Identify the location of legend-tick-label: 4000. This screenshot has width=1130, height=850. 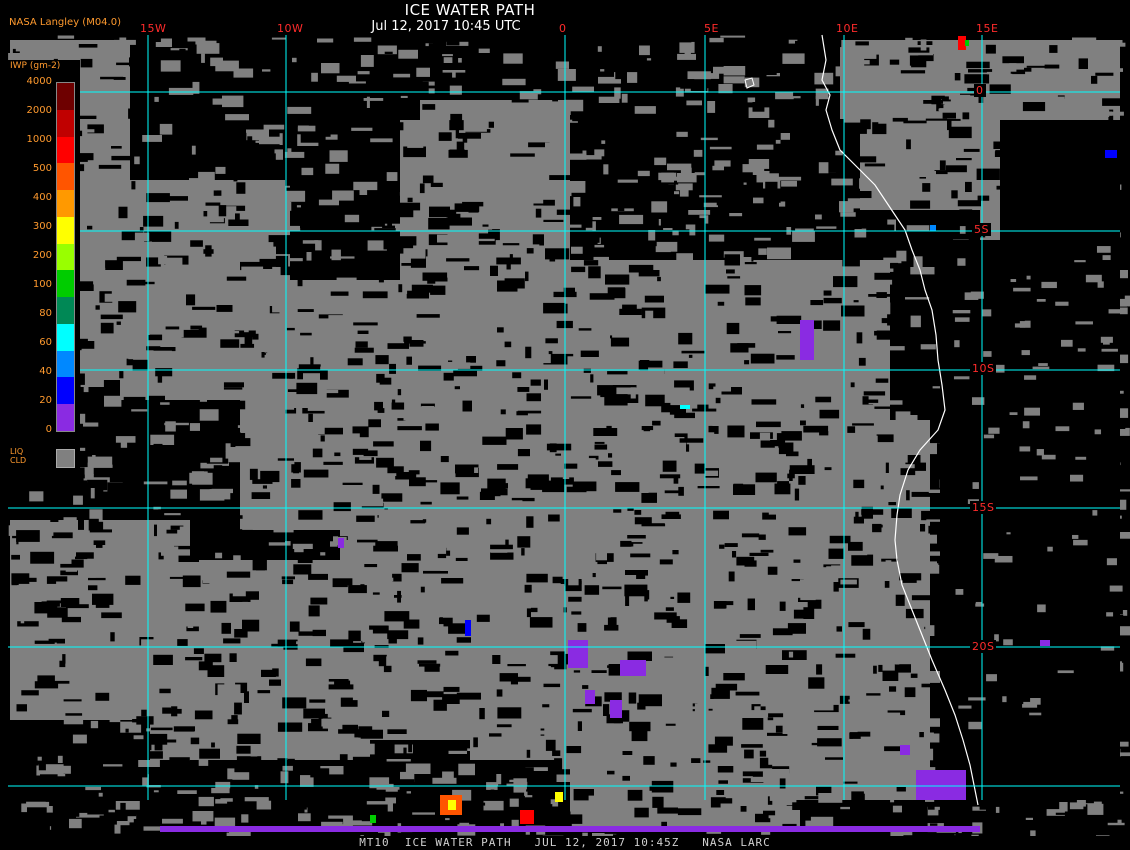
(39, 81).